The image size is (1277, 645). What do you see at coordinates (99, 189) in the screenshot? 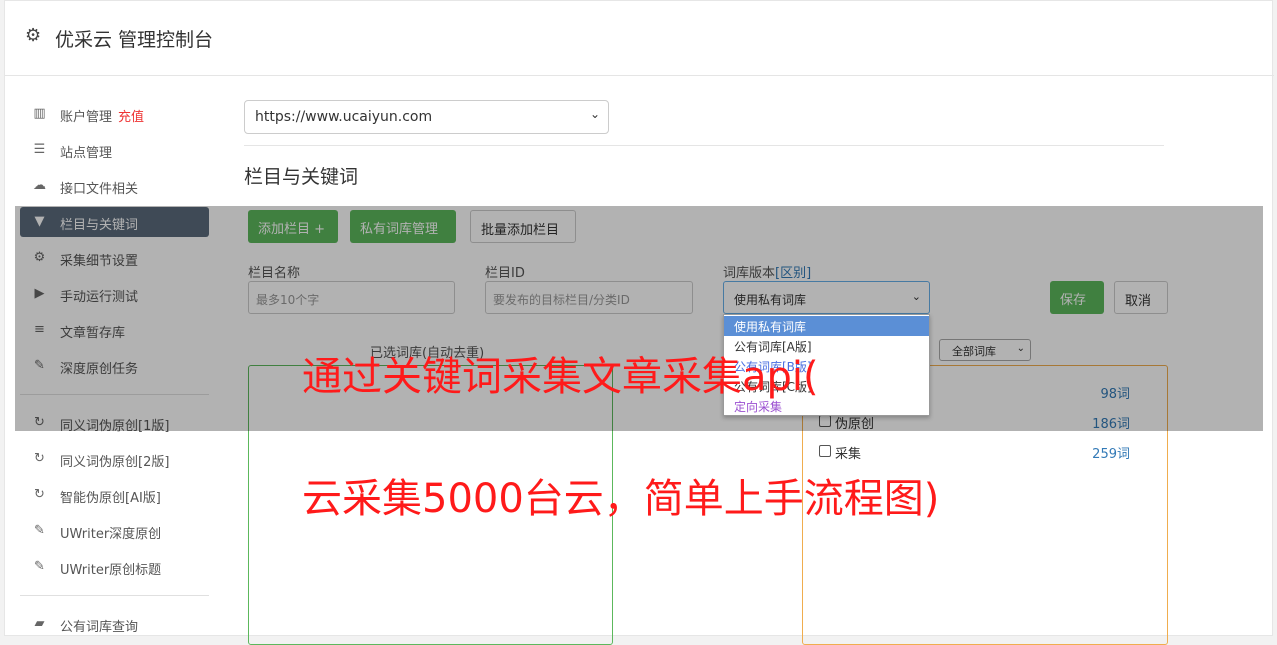
I see `sidebar-item-label: 接口文件相关` at bounding box center [99, 189].